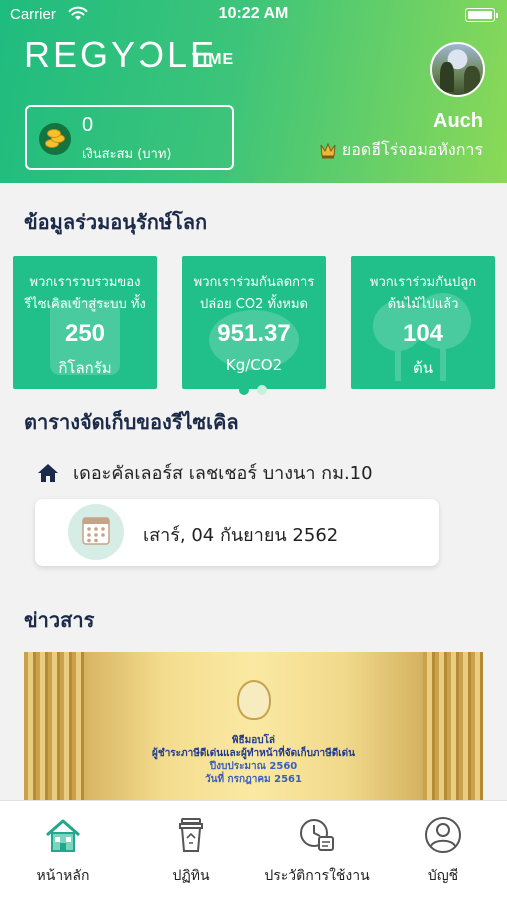 This screenshot has height=900, width=507. I want to click on clock: 10:22 AM, so click(253, 13).